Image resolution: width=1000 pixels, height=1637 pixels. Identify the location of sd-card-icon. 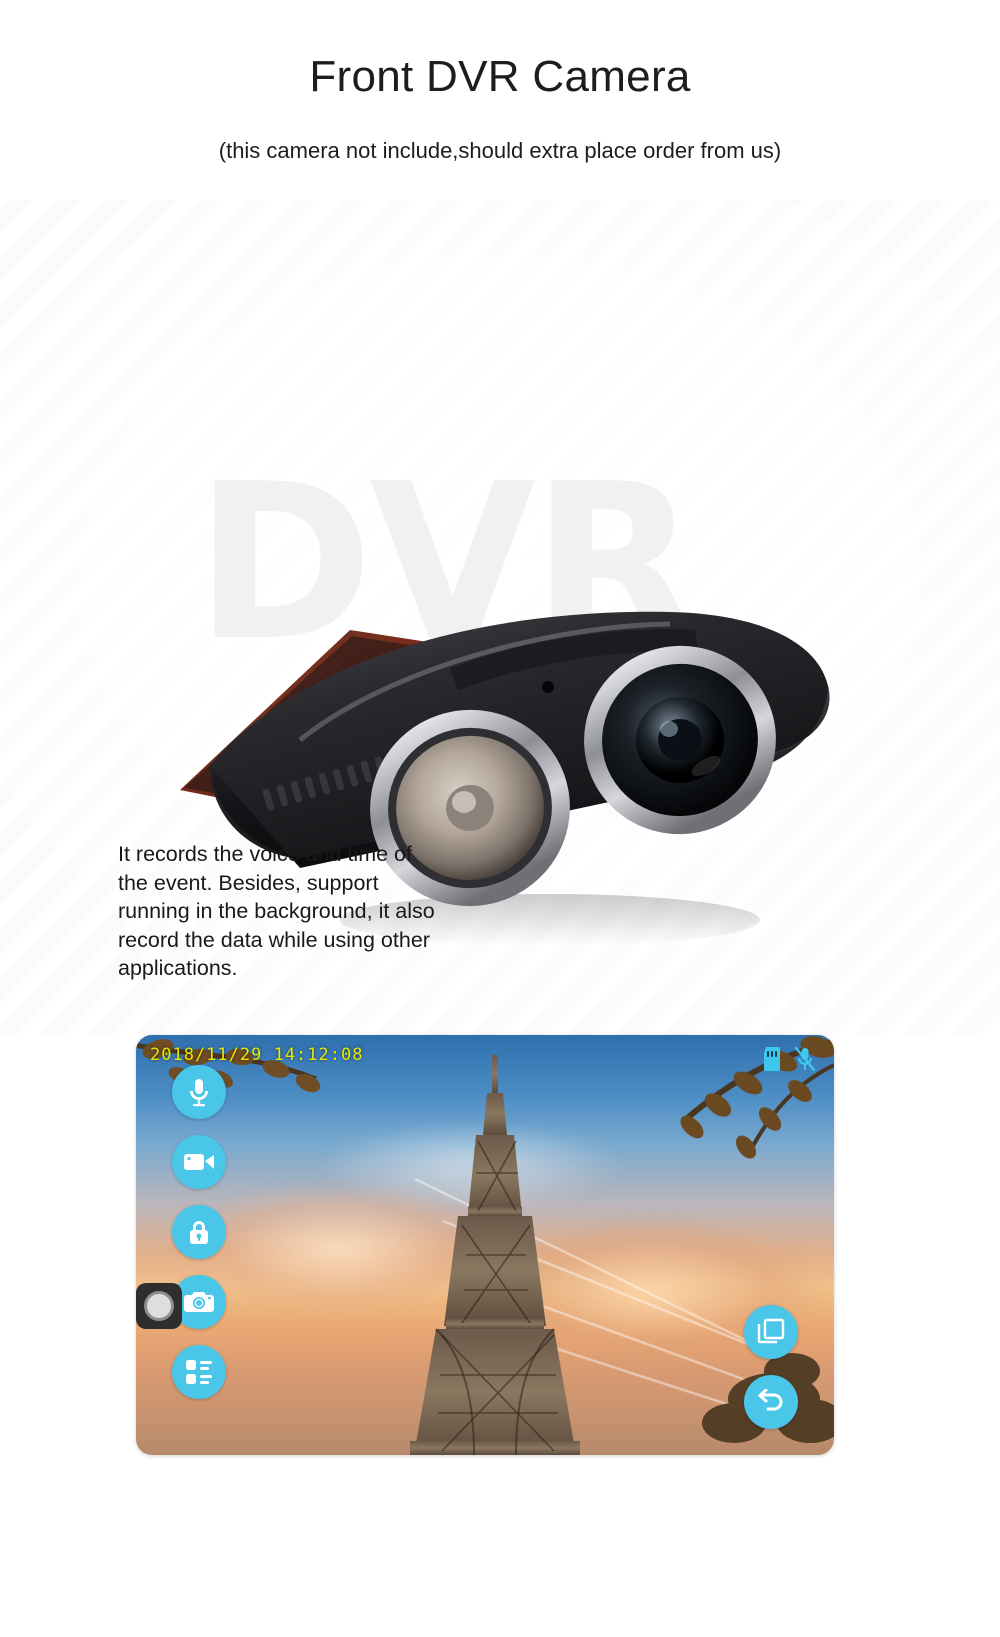
(772, 1061).